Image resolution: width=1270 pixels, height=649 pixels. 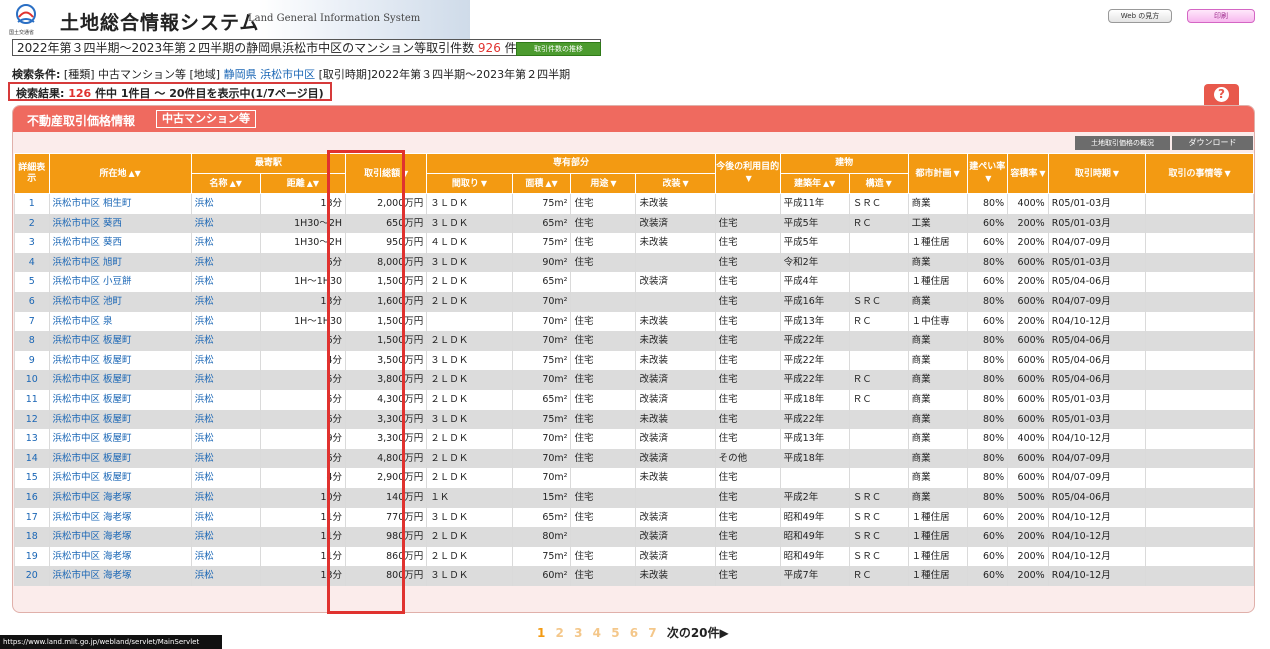 I want to click on col-future-use: 今後の利用目的▼, so click(x=747, y=173).